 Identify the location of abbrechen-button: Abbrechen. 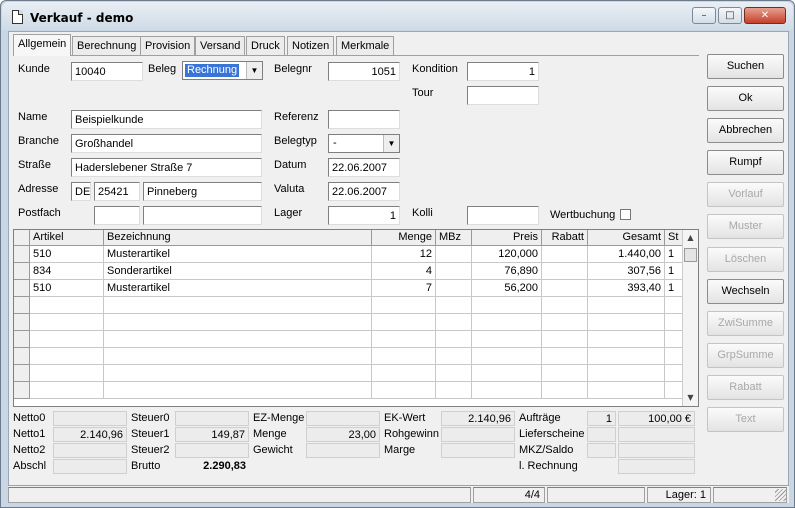
(745, 130).